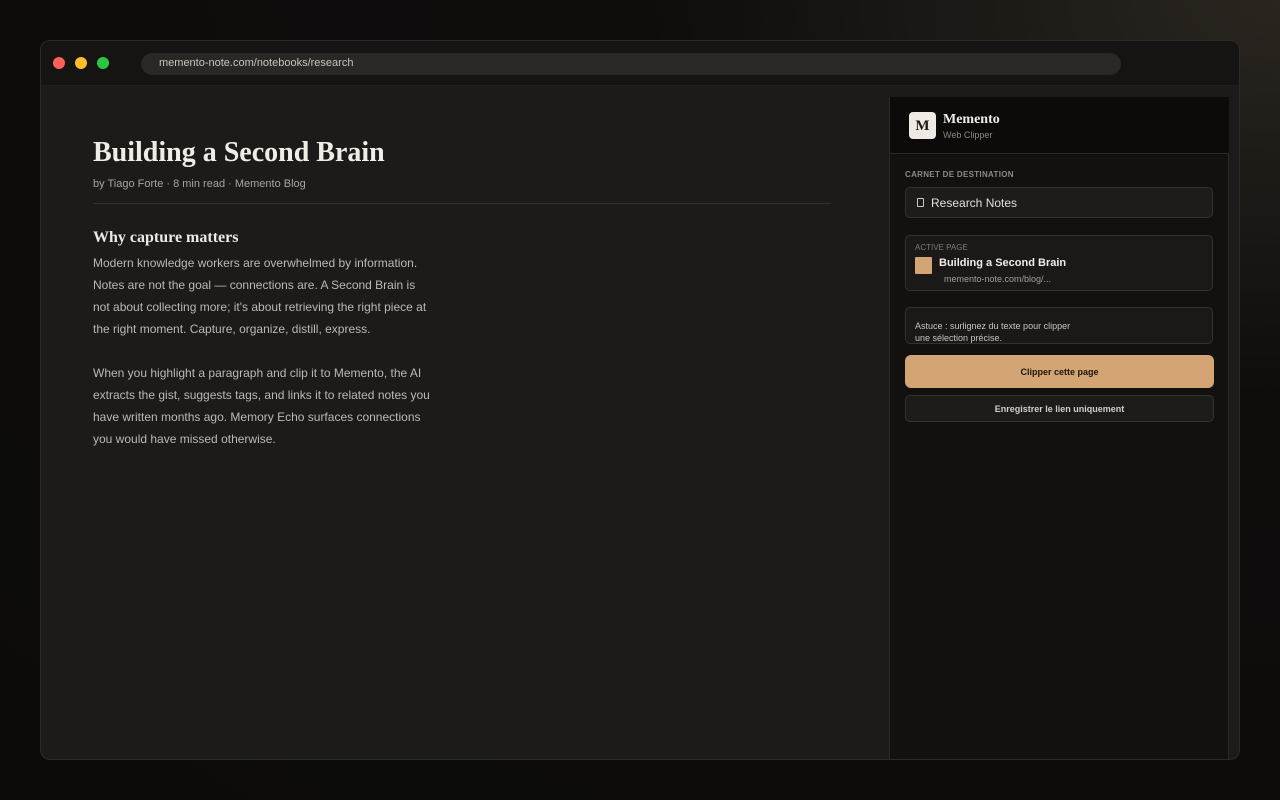  What do you see at coordinates (239, 152) in the screenshot?
I see `article-title: Building a Second Brain` at bounding box center [239, 152].